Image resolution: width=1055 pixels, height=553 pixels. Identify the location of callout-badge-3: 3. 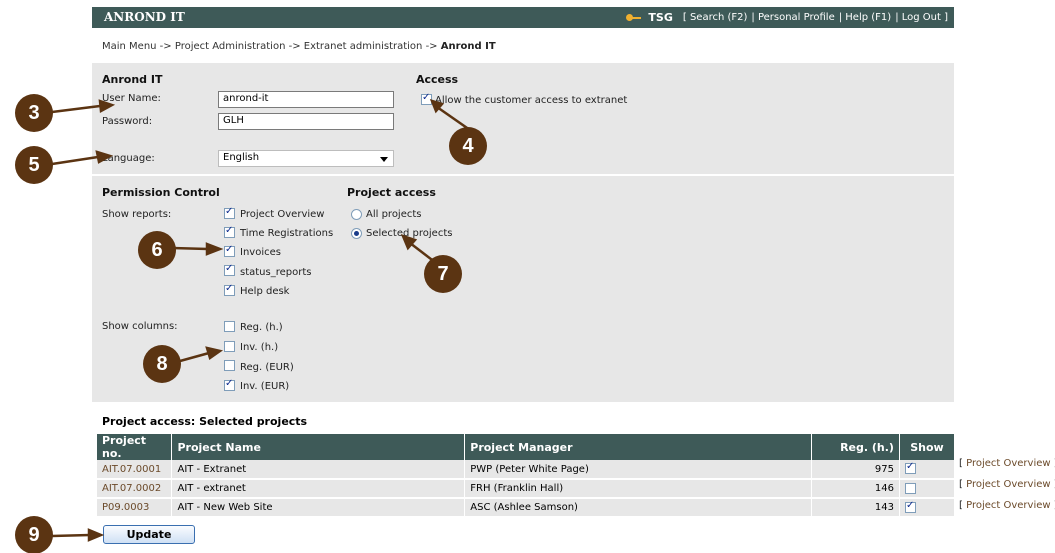
(34, 113).